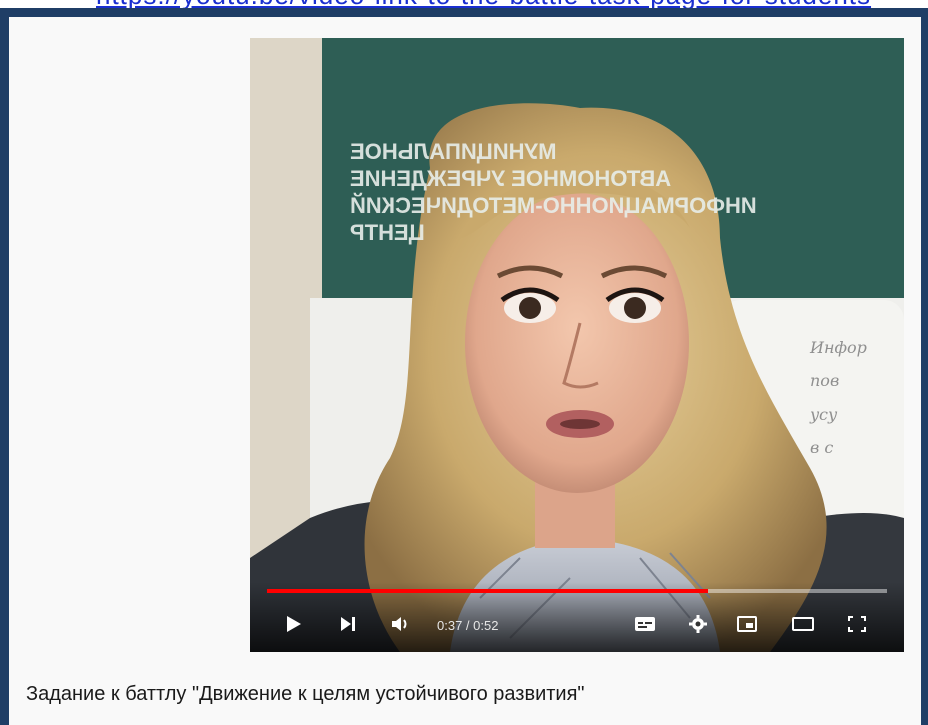  I want to click on time-display: 0:37 / 0:52, so click(467, 625).